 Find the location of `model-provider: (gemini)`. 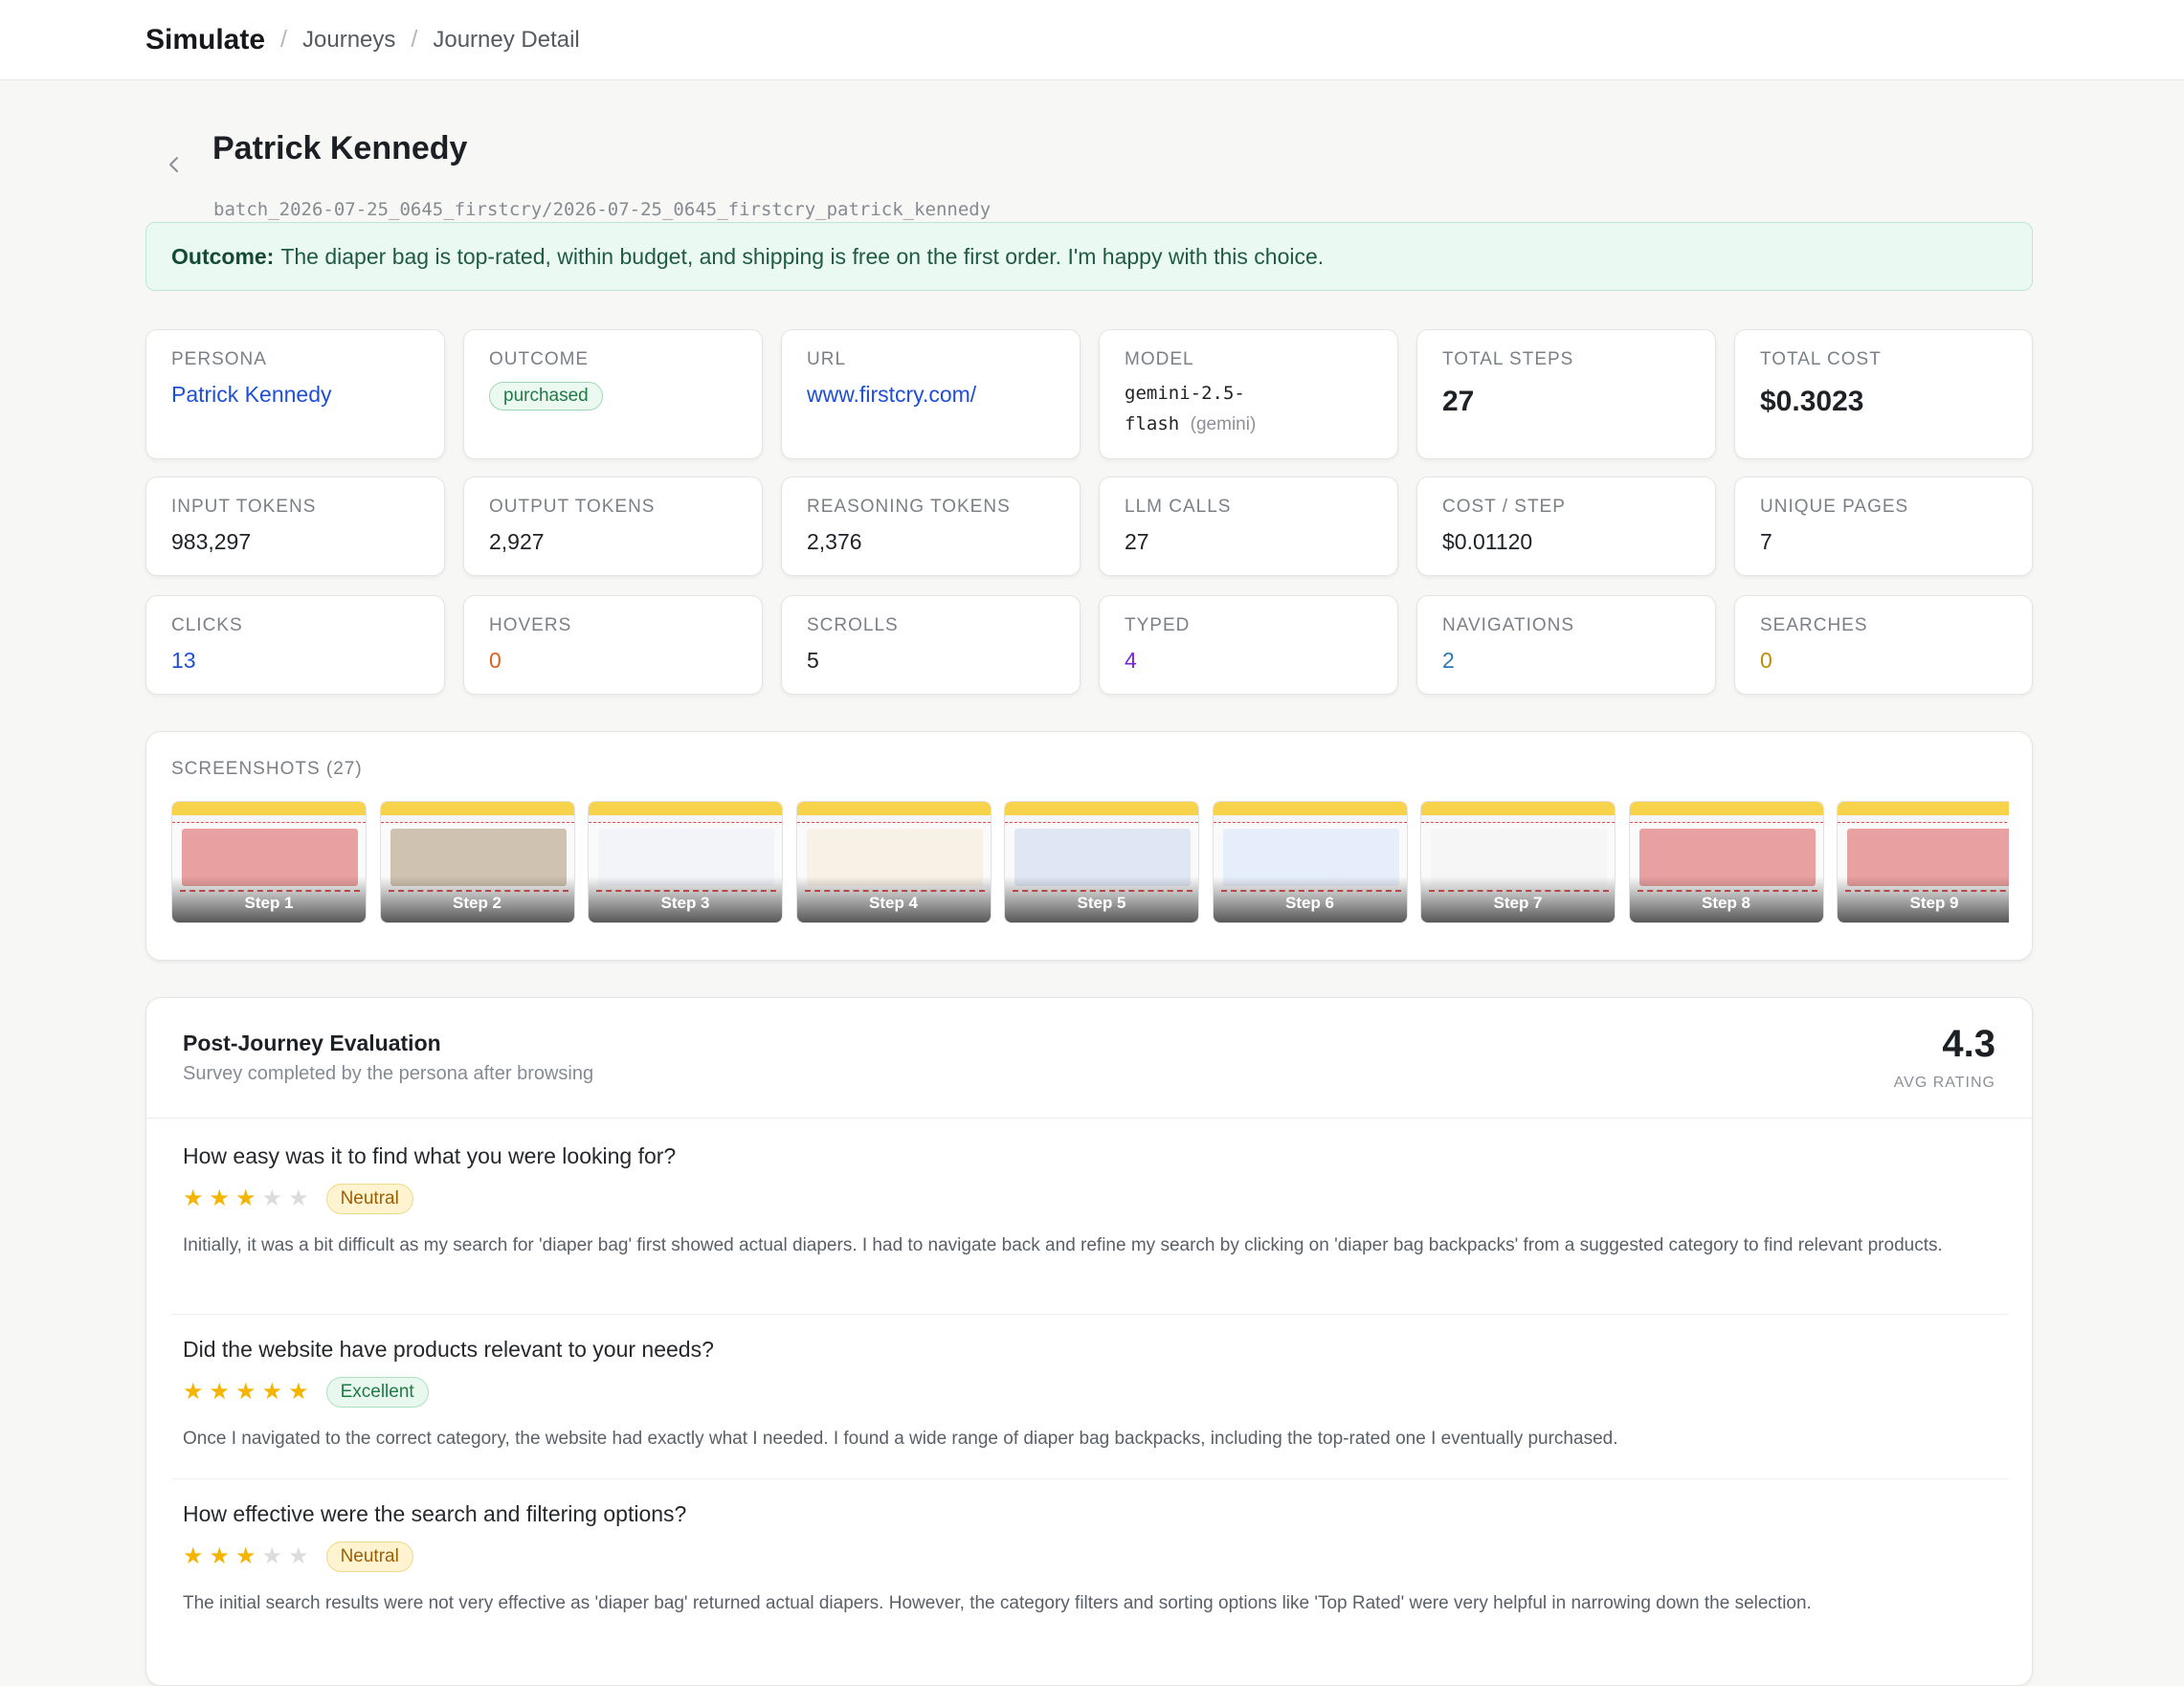

model-provider: (gemini) is located at coordinates (1223, 424).